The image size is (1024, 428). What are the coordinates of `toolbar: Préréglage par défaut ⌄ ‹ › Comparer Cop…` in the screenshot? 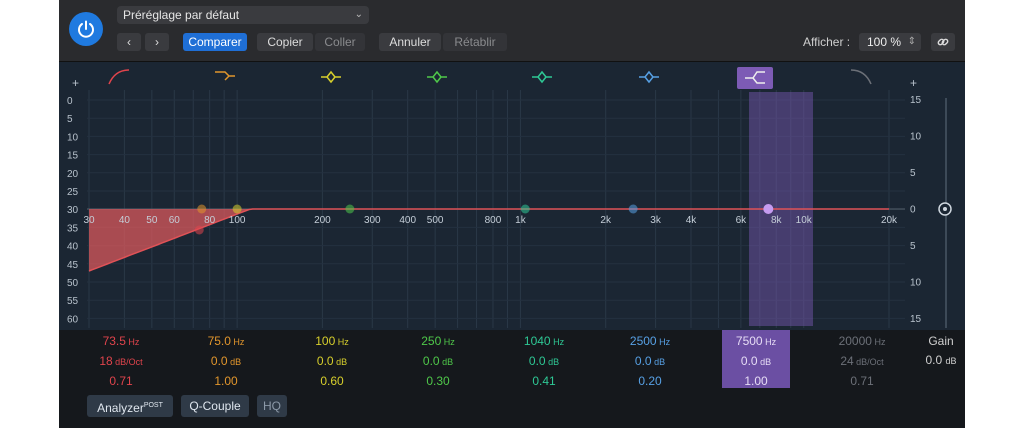 It's located at (512, 31).